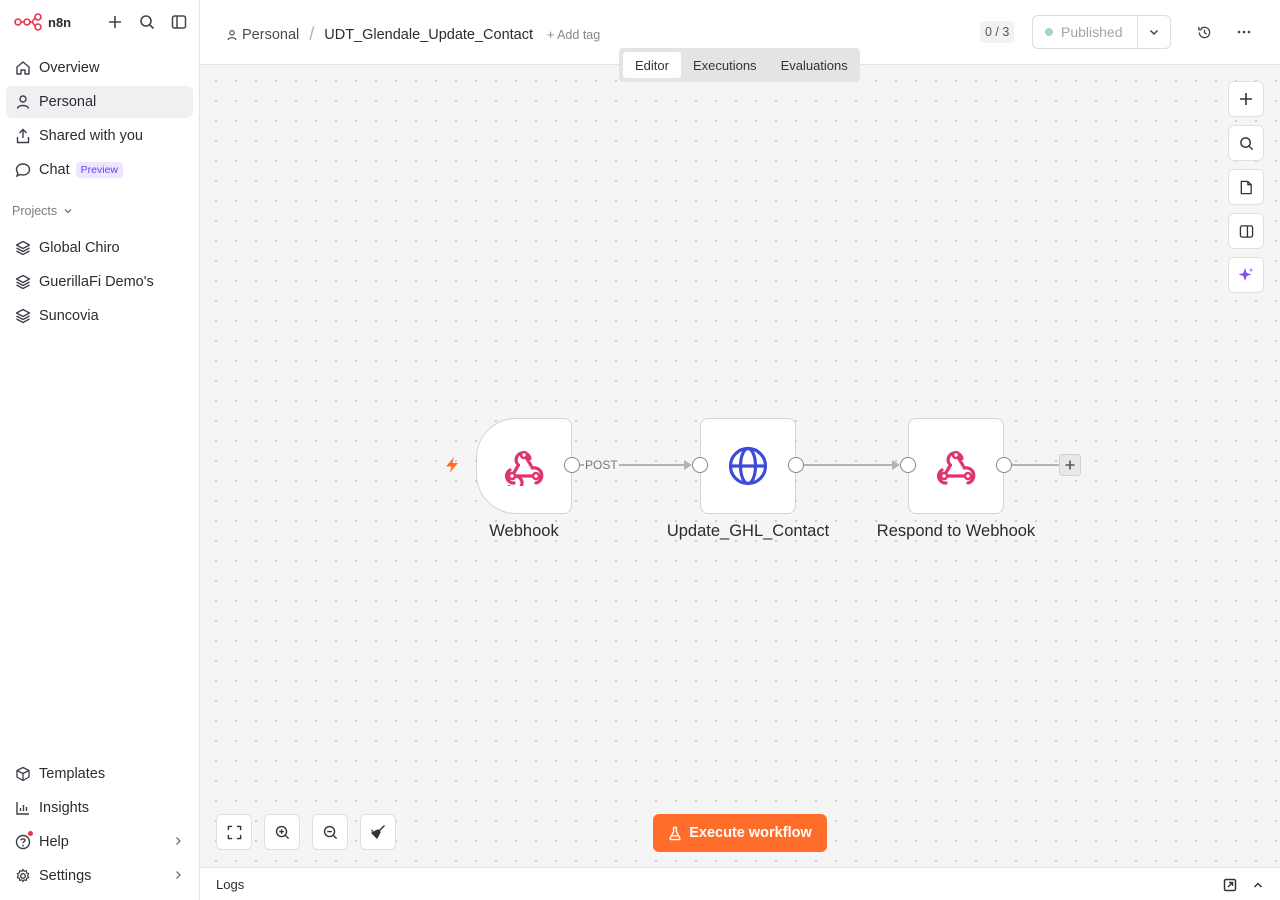 This screenshot has width=1280, height=900. What do you see at coordinates (1258, 885) in the screenshot?
I see `chevron-up-icon` at bounding box center [1258, 885].